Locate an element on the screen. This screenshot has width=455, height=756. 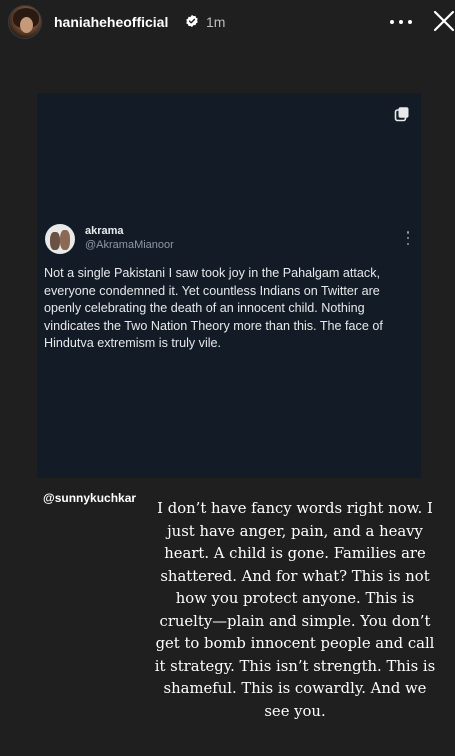
tweet-author-handle: @AkramaMianoor is located at coordinates (129, 245).